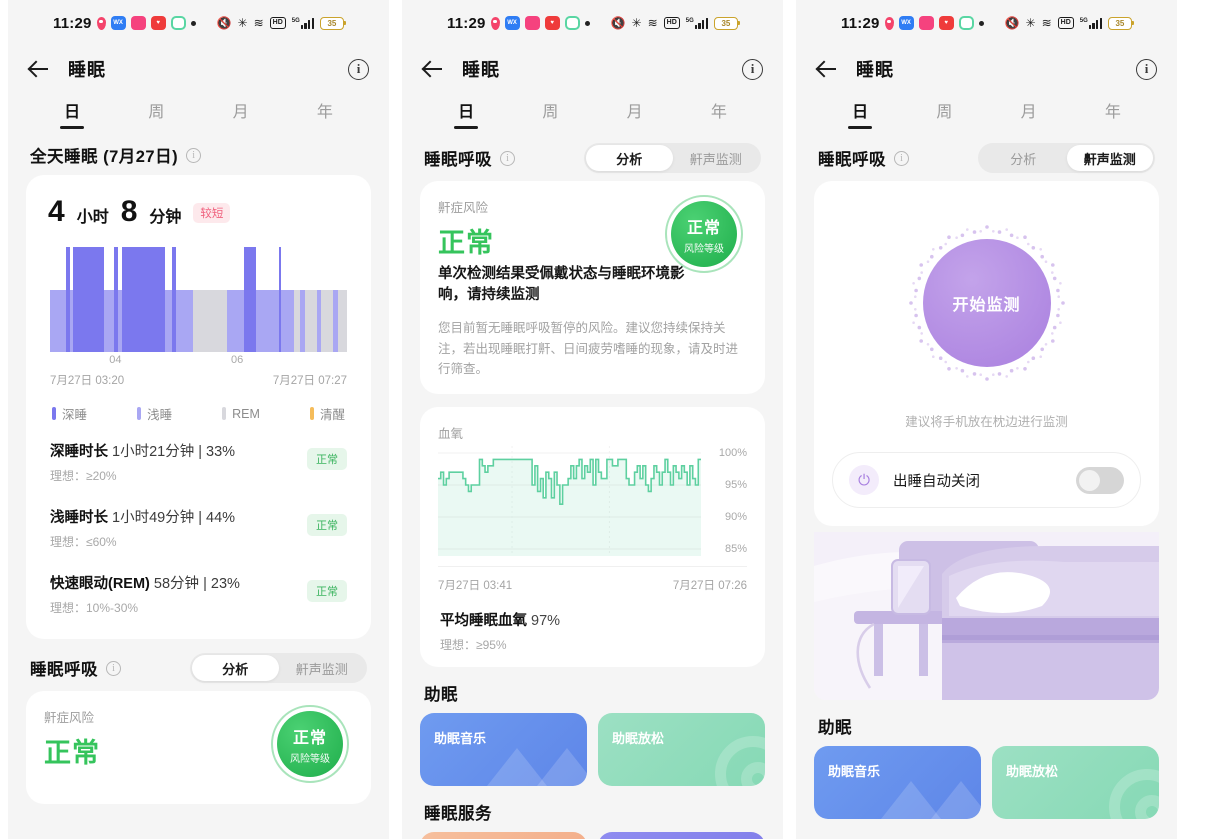  Describe the element at coordinates (835, 728) in the screenshot. I see `help-sleep-title-3: 助眠` at that location.